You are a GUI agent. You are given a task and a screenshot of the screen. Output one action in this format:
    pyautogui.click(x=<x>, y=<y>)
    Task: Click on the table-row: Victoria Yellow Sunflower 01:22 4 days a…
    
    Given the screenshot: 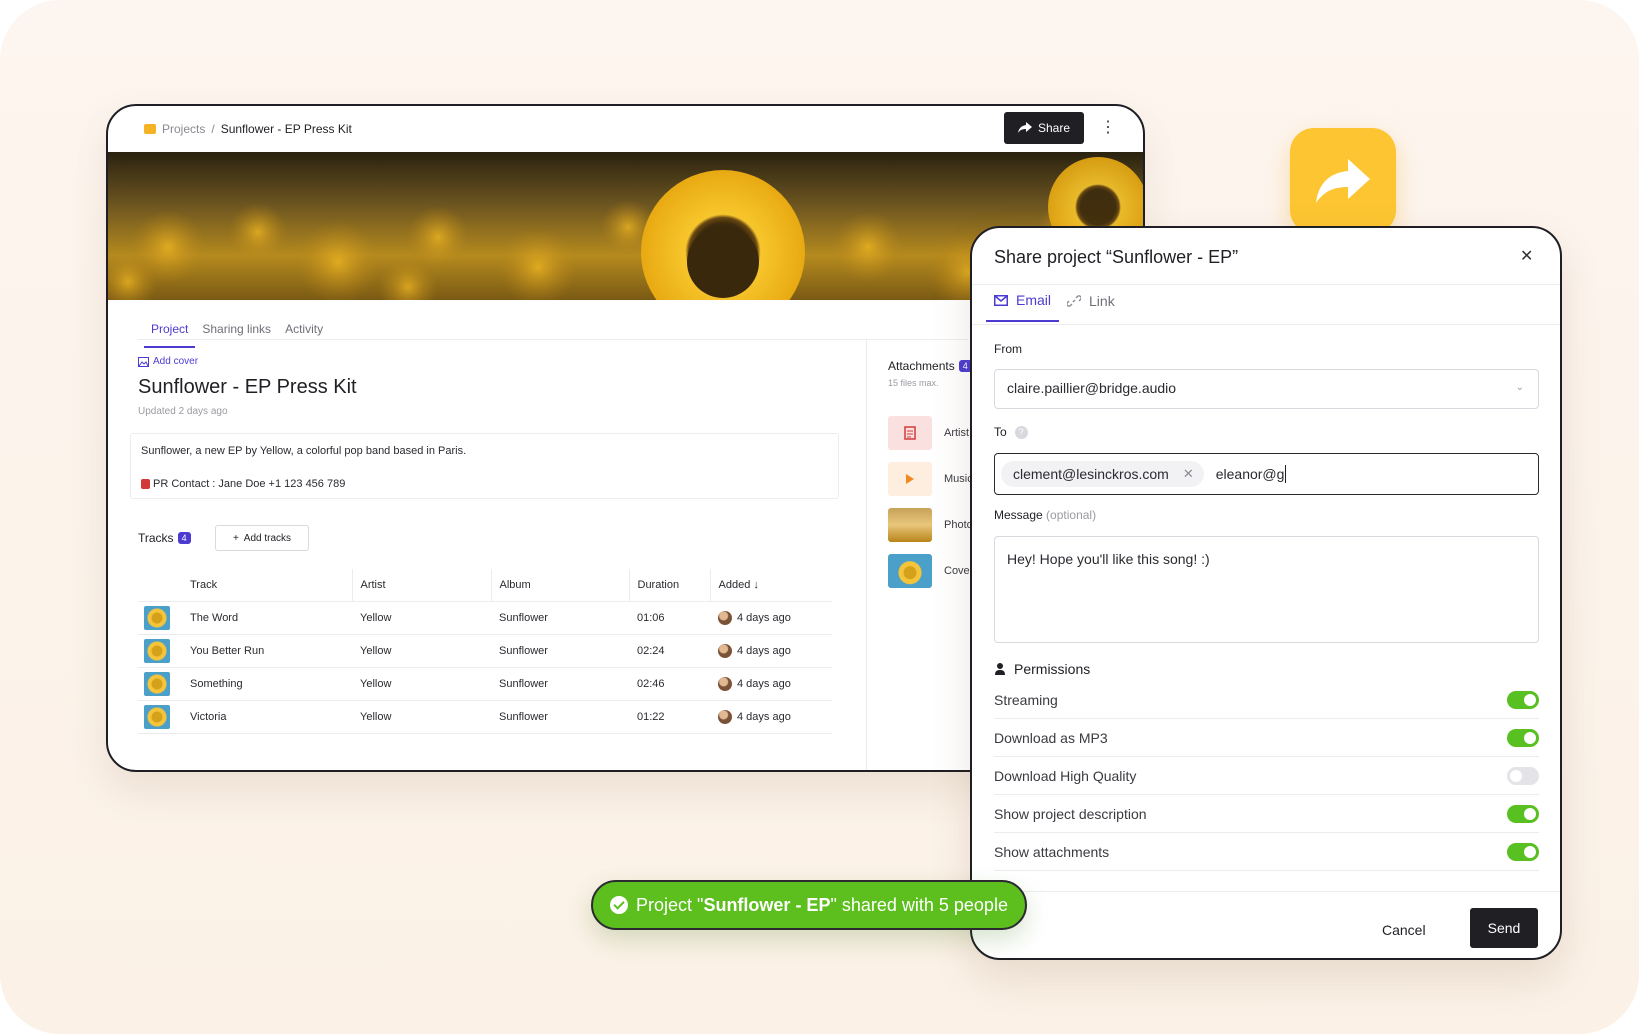 What is the action you would take?
    pyautogui.click(x=485, y=717)
    